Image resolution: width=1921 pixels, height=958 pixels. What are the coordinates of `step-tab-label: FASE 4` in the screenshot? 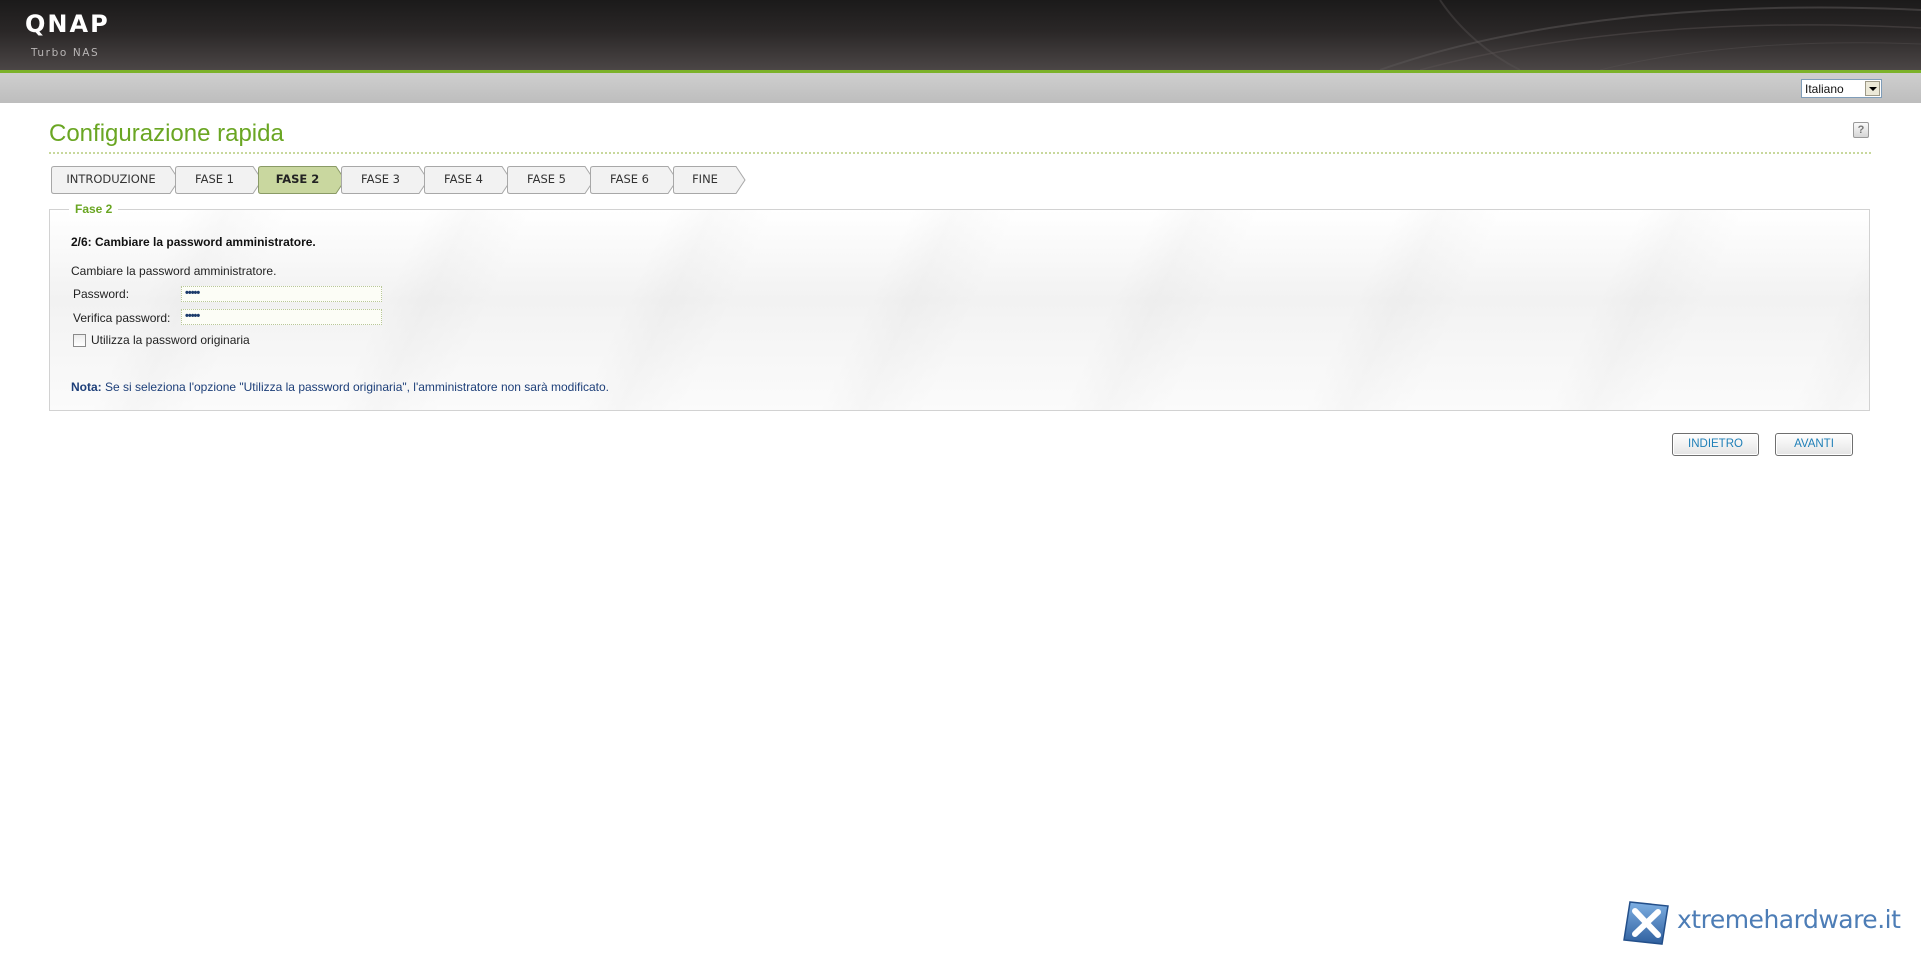 It's located at (463, 179).